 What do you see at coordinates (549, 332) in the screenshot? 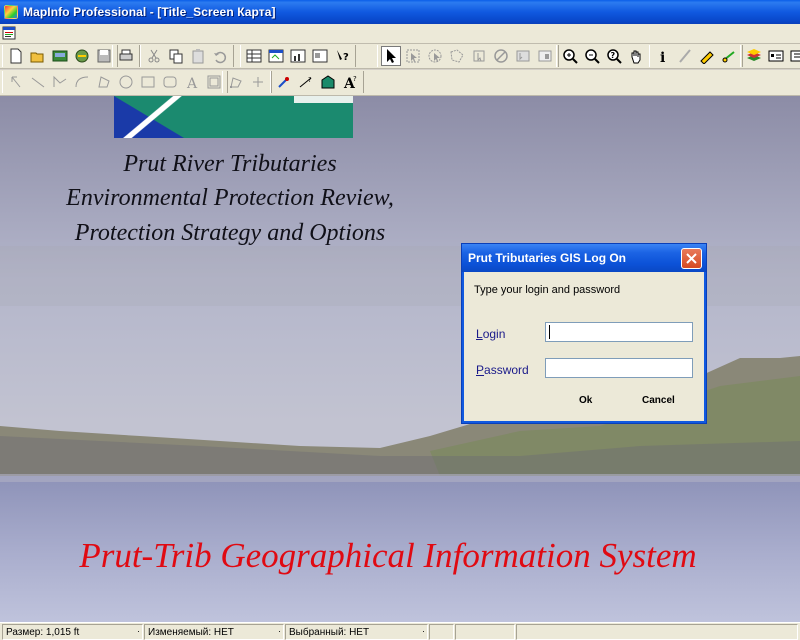
I see `text-caret` at bounding box center [549, 332].